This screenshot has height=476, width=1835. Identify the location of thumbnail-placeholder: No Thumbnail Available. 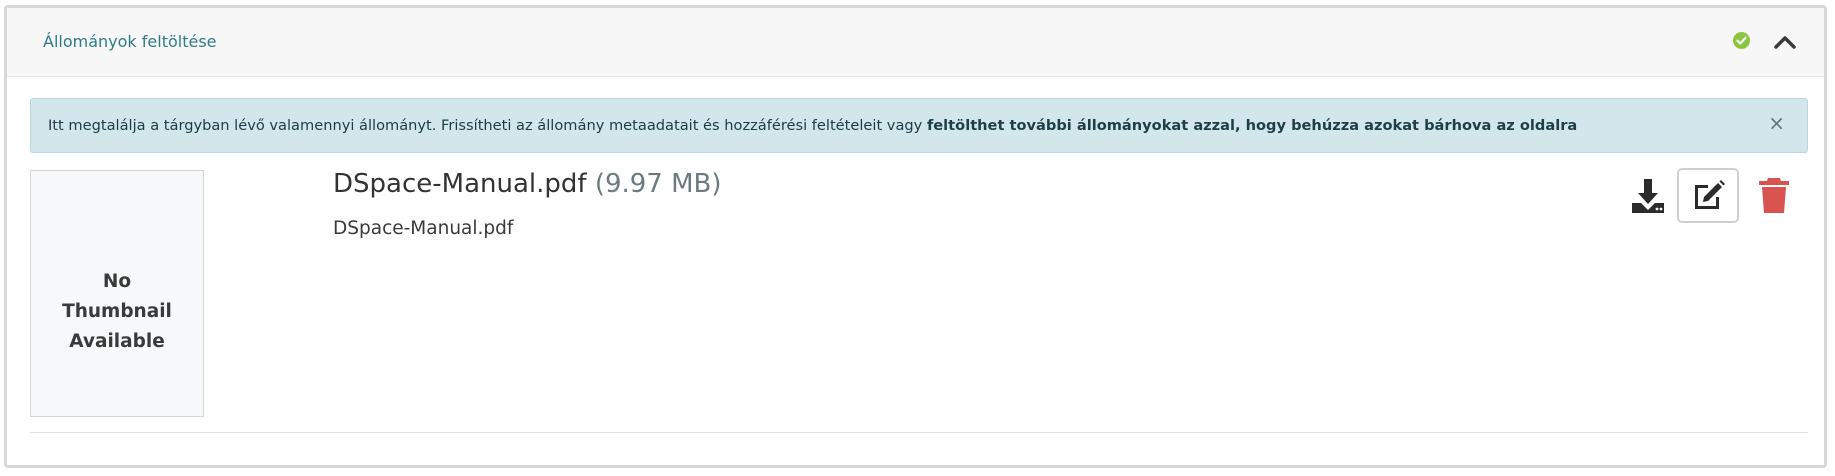
(117, 293).